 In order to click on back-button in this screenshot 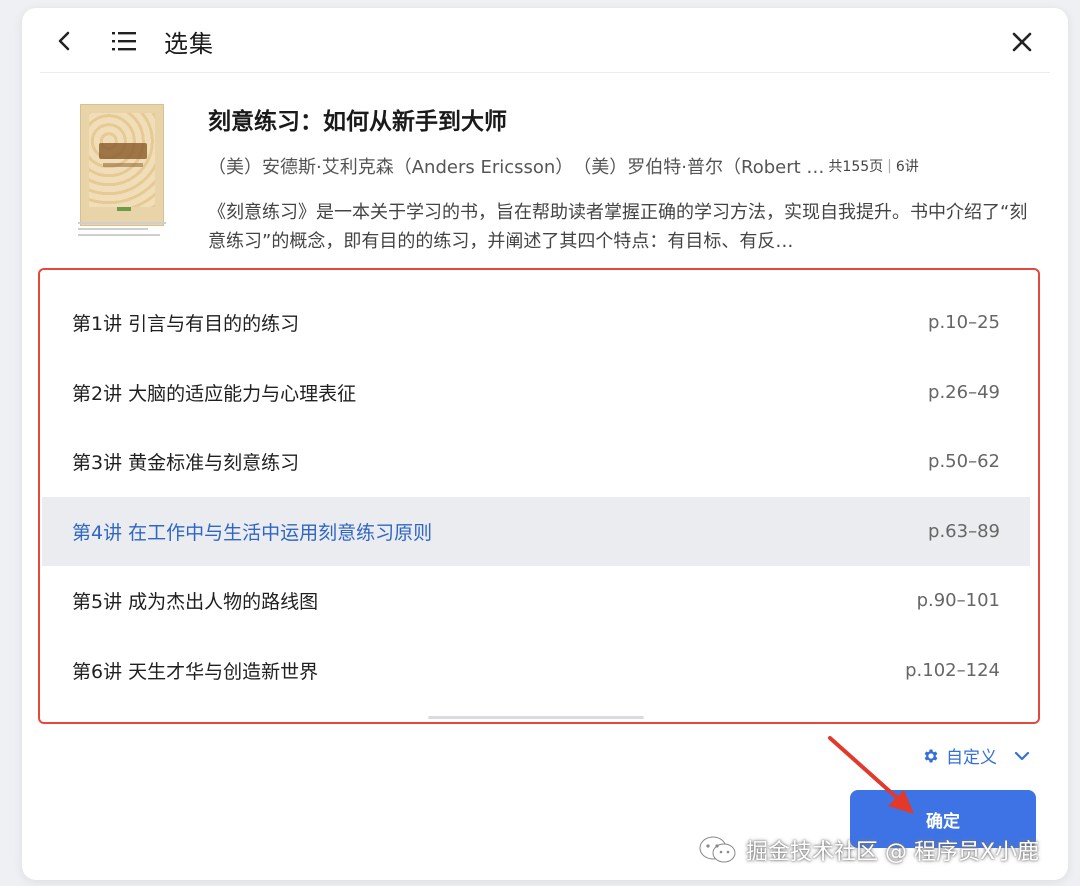, I will do `click(64, 41)`.